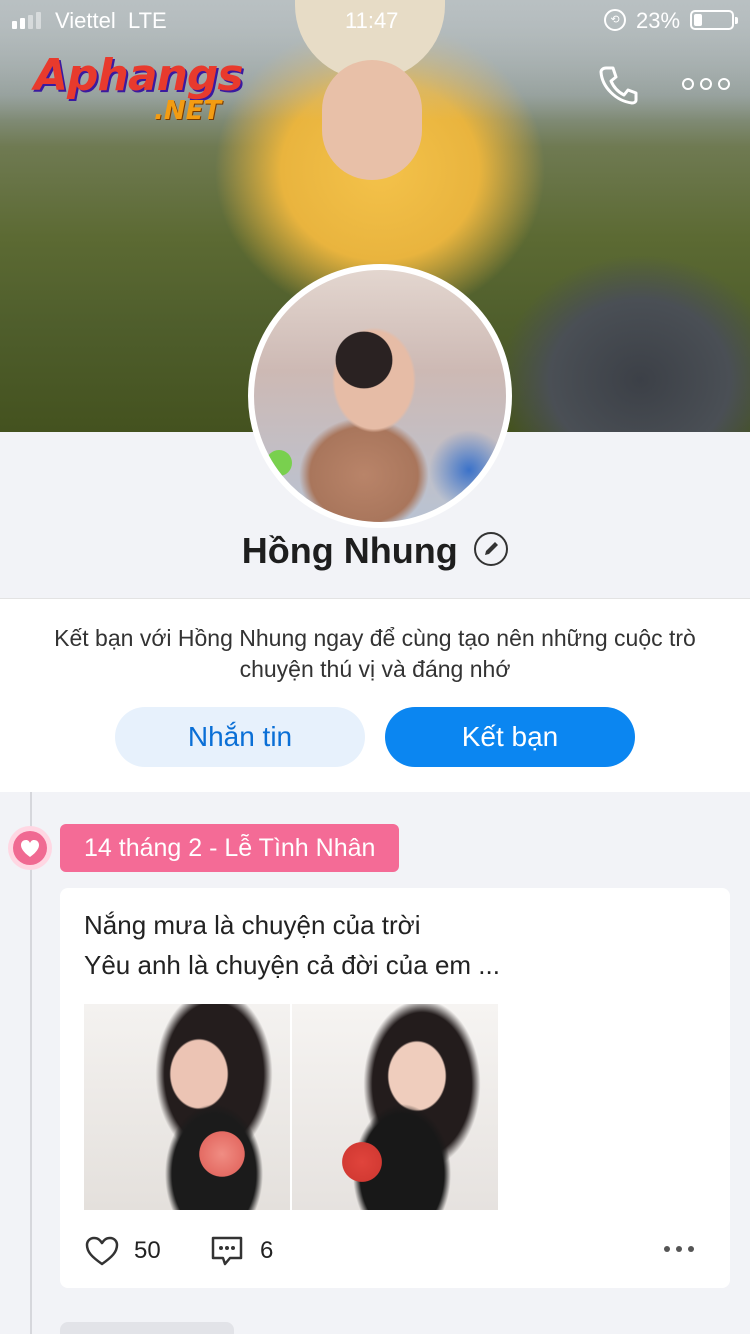 The height and width of the screenshot is (1334, 750). Describe the element at coordinates (372, 120) in the screenshot. I see `cover-subject-face` at that location.